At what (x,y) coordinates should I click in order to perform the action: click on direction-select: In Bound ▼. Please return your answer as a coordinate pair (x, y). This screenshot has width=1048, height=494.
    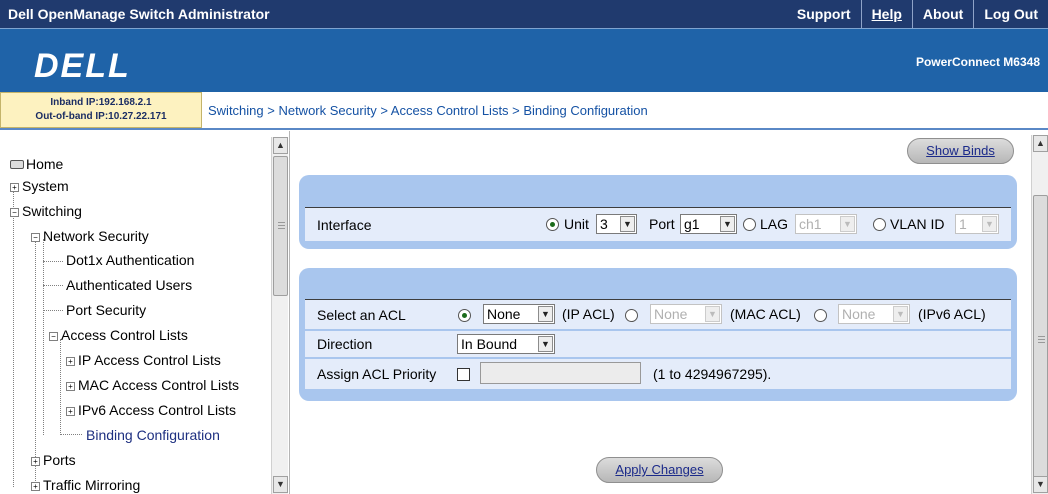
    Looking at the image, I should click on (506, 344).